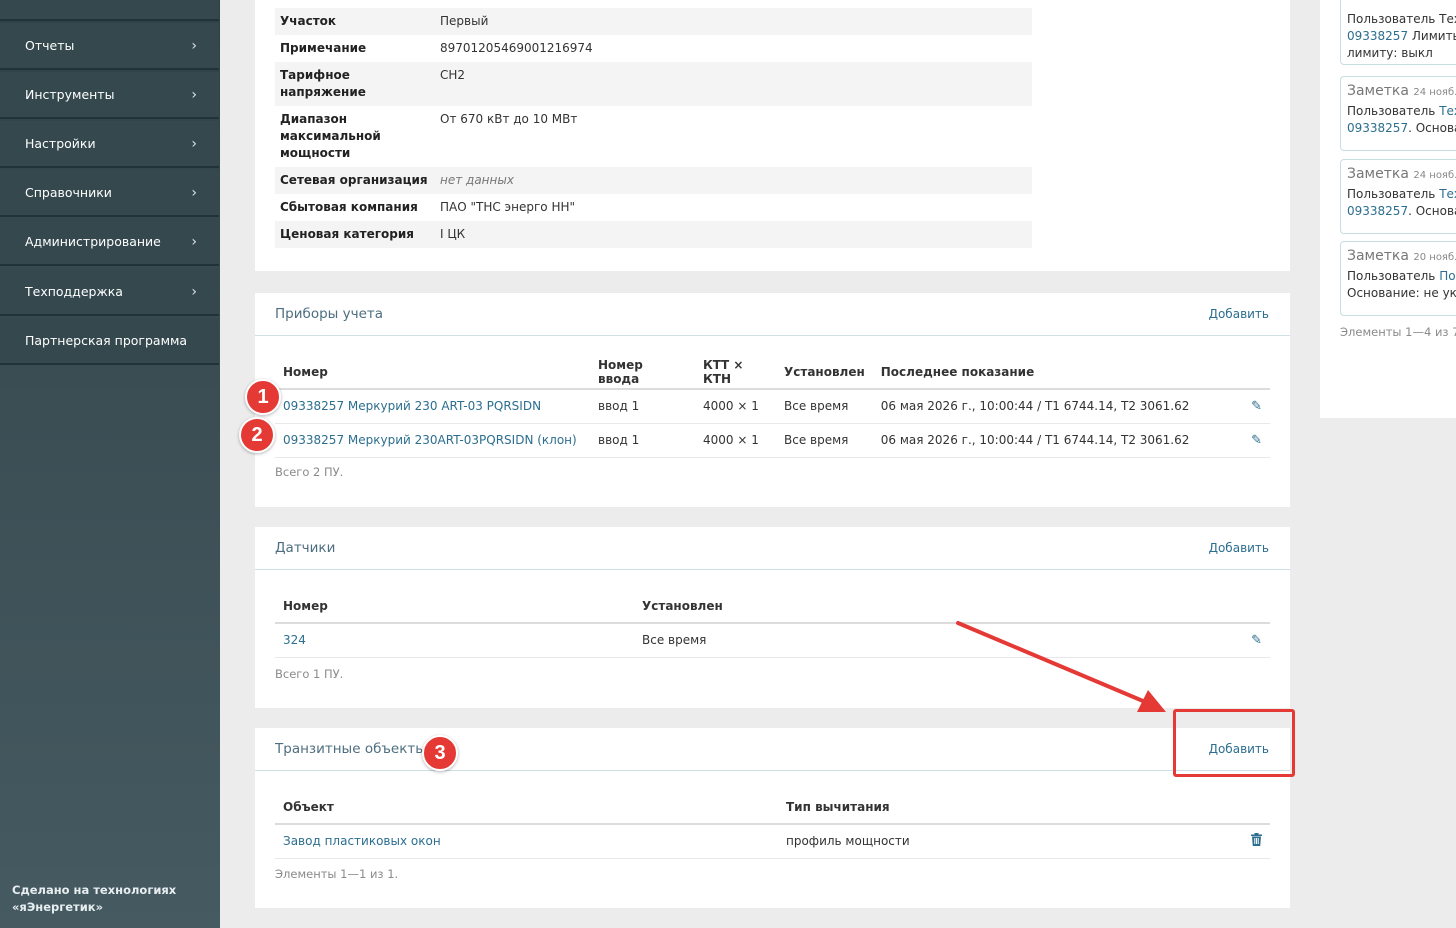 The image size is (1456, 928). Describe the element at coordinates (1234, 743) in the screenshot. I see `annotation-highlight-box` at that location.